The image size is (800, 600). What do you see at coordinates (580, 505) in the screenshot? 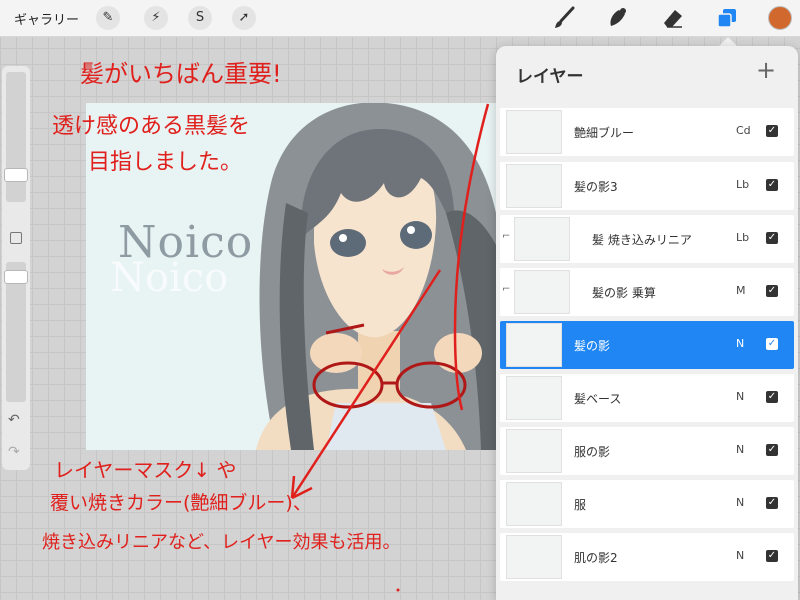
I see `layer-name: 服` at bounding box center [580, 505].